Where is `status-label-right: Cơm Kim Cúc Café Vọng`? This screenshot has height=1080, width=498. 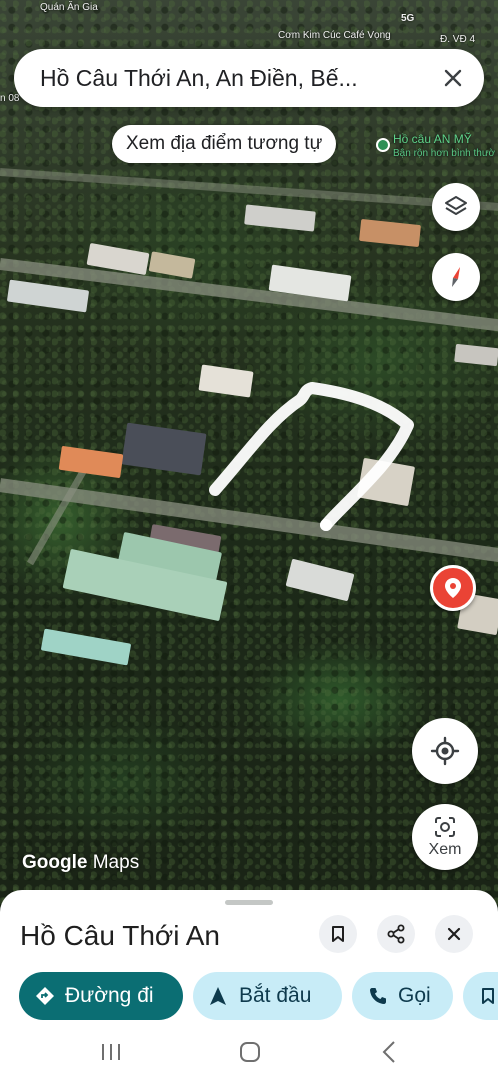
status-label-right: Cơm Kim Cúc Café Vọng is located at coordinates (334, 35).